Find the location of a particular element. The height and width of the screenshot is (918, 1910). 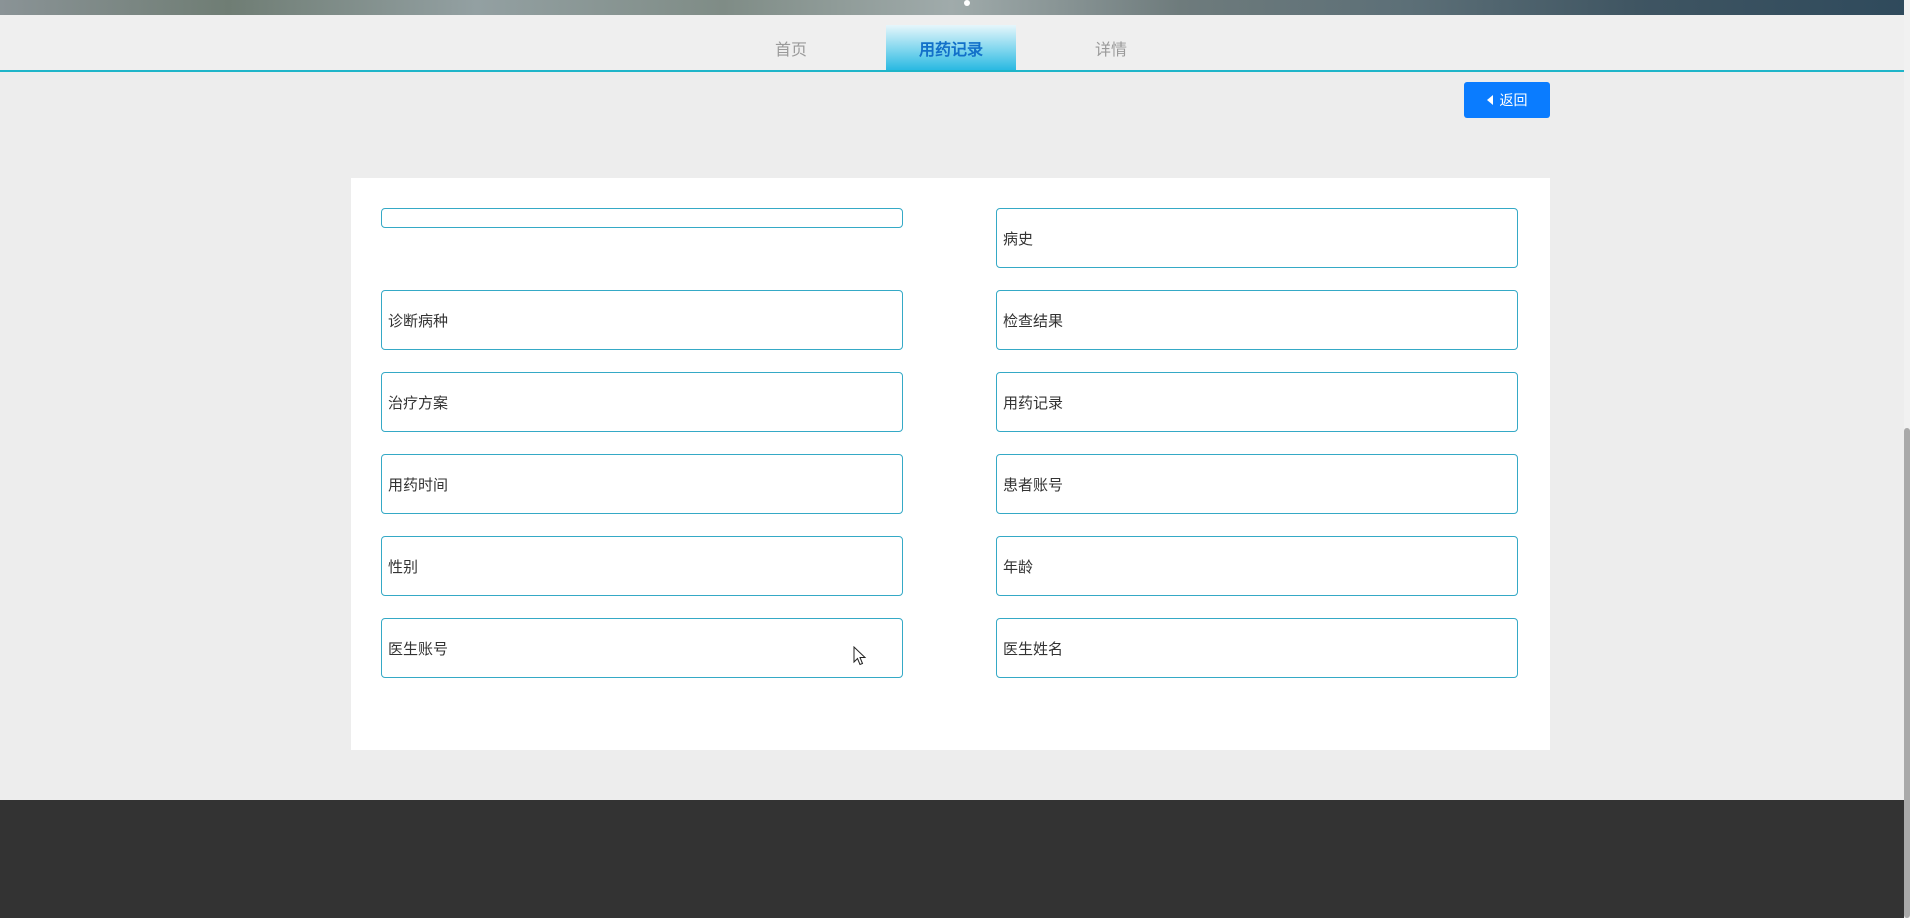

exam-results-field: 检查结果 is located at coordinates (1257, 320).